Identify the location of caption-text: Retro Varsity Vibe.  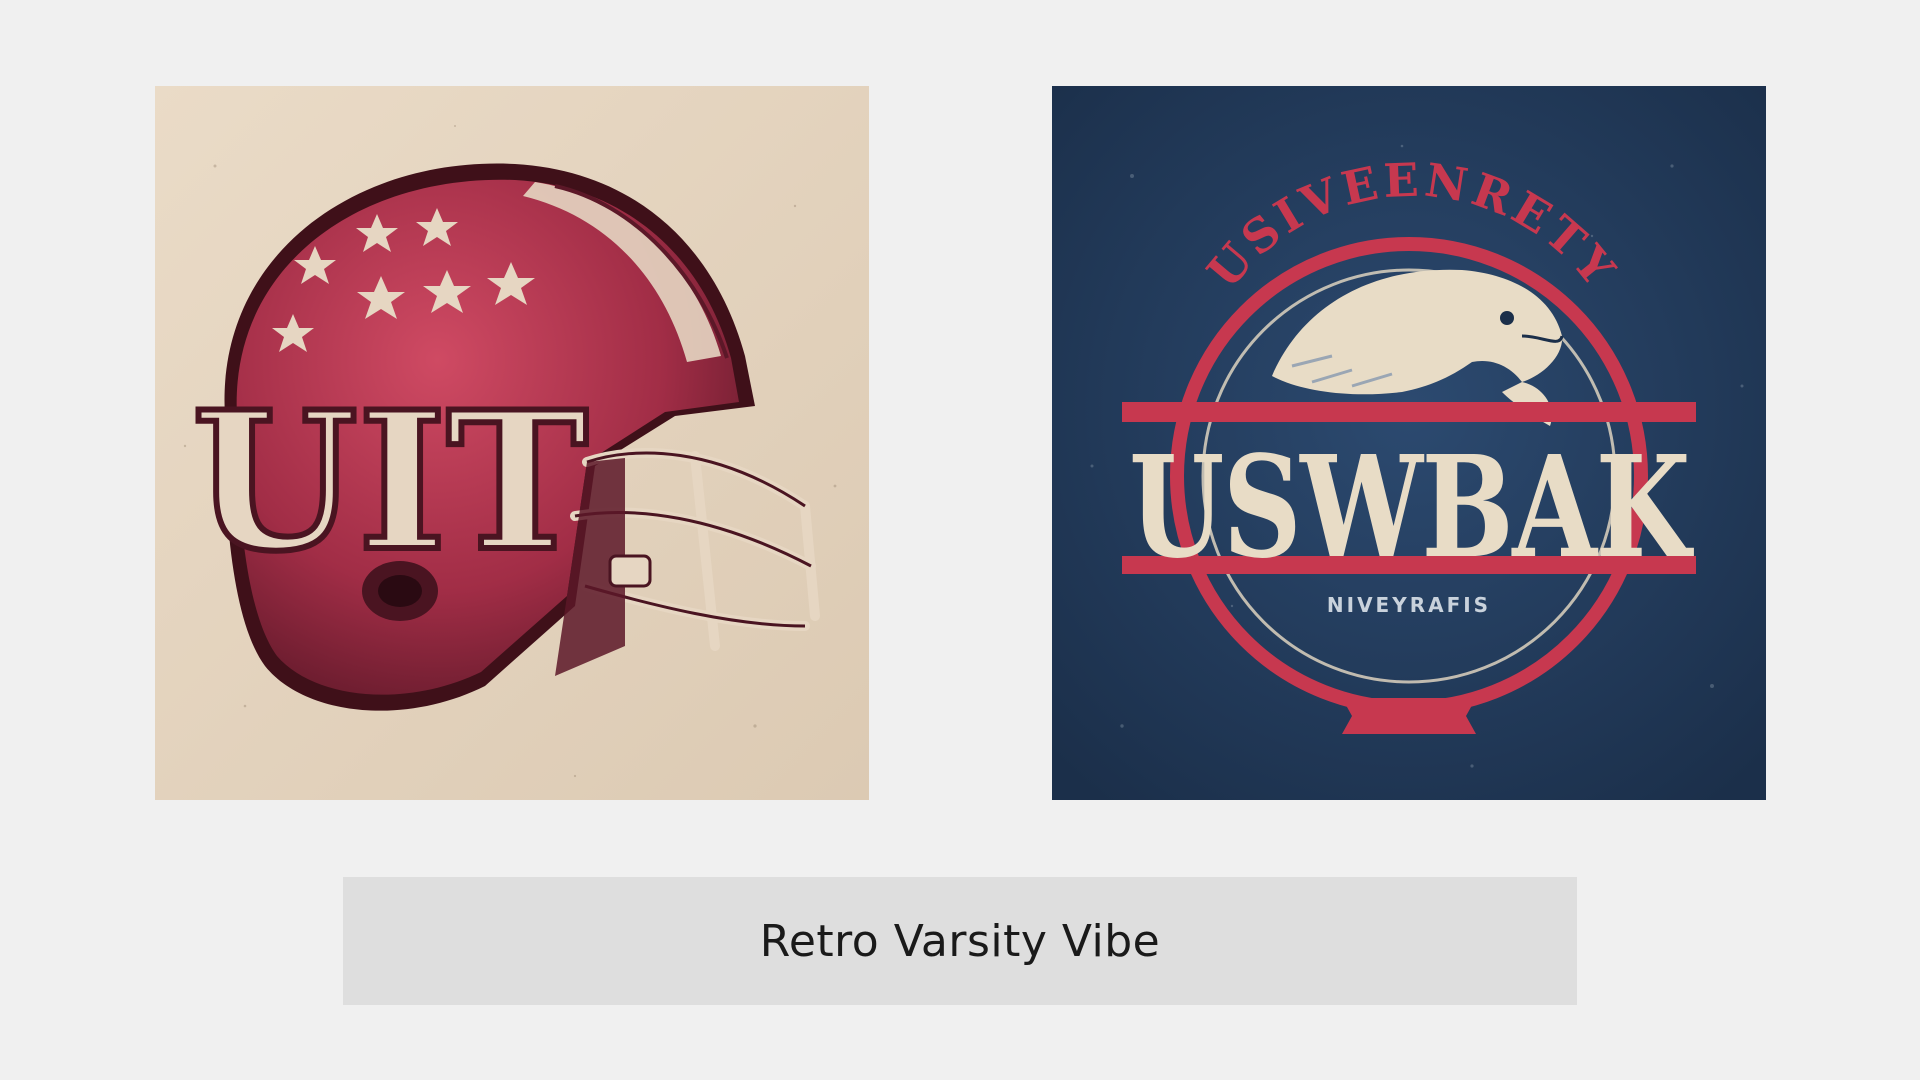
(960, 941).